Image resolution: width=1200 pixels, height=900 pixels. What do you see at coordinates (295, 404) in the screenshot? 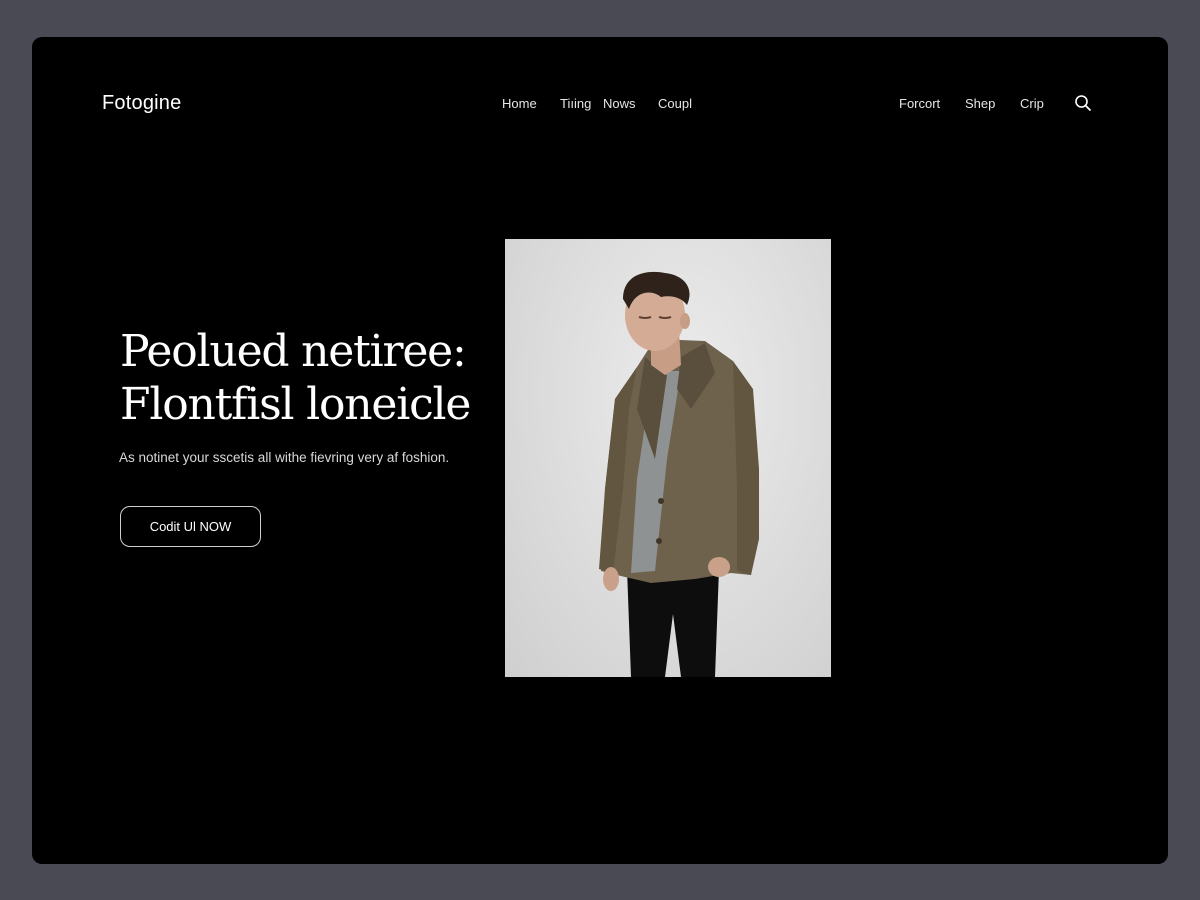
I see `hero-title-line-2: Flontfisl loneicle` at bounding box center [295, 404].